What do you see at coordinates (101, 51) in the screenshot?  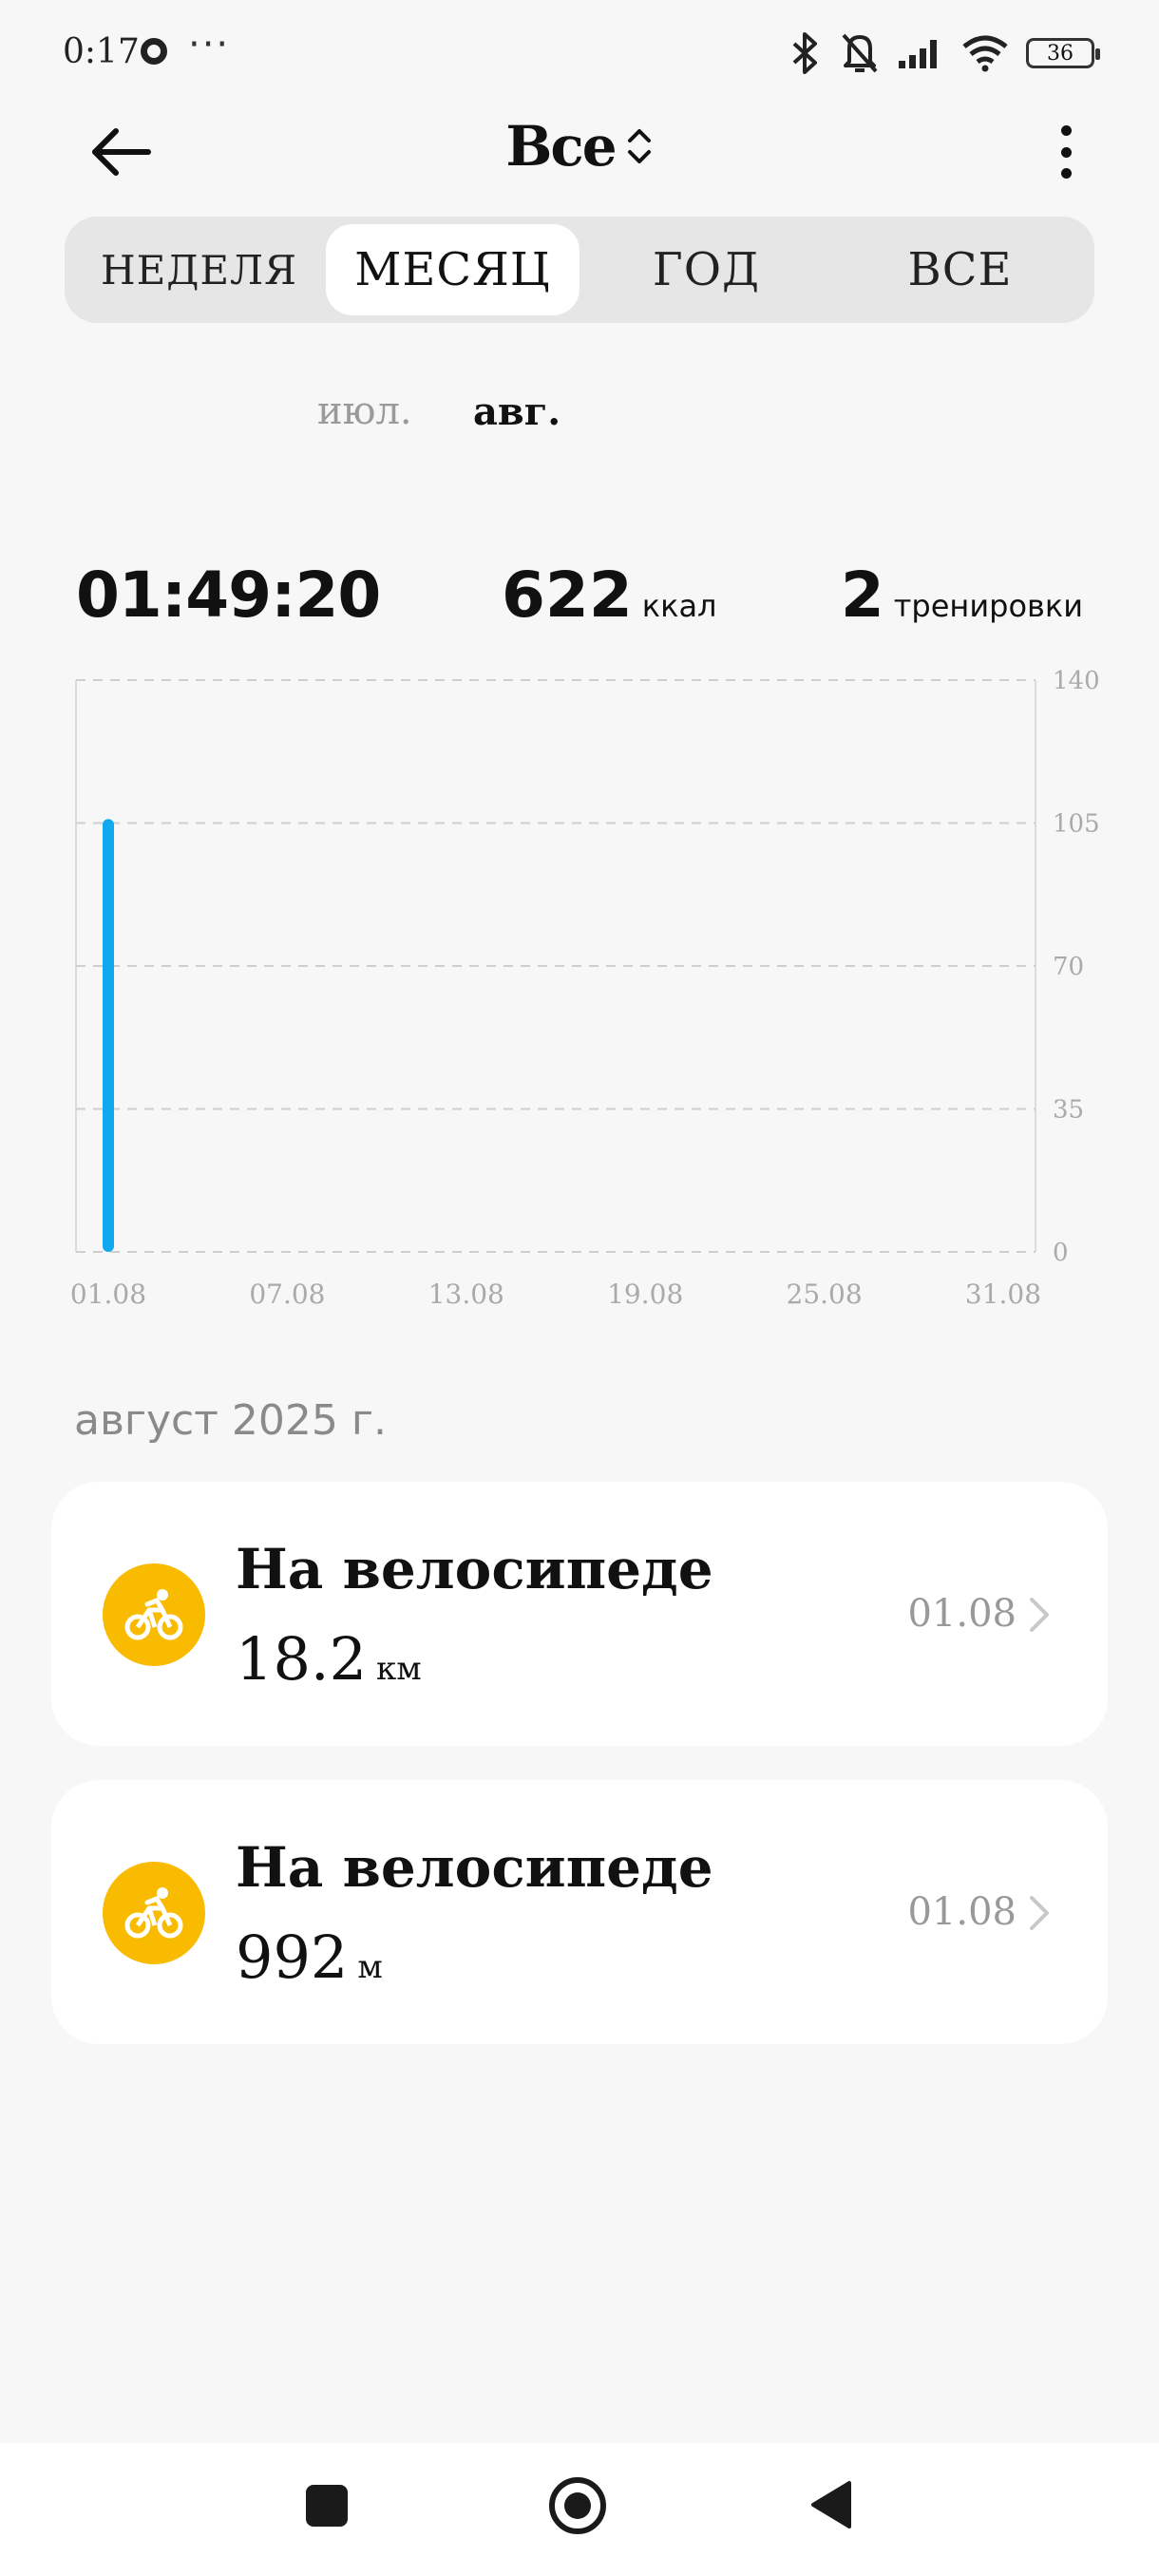 I see `status-time: 0:17` at bounding box center [101, 51].